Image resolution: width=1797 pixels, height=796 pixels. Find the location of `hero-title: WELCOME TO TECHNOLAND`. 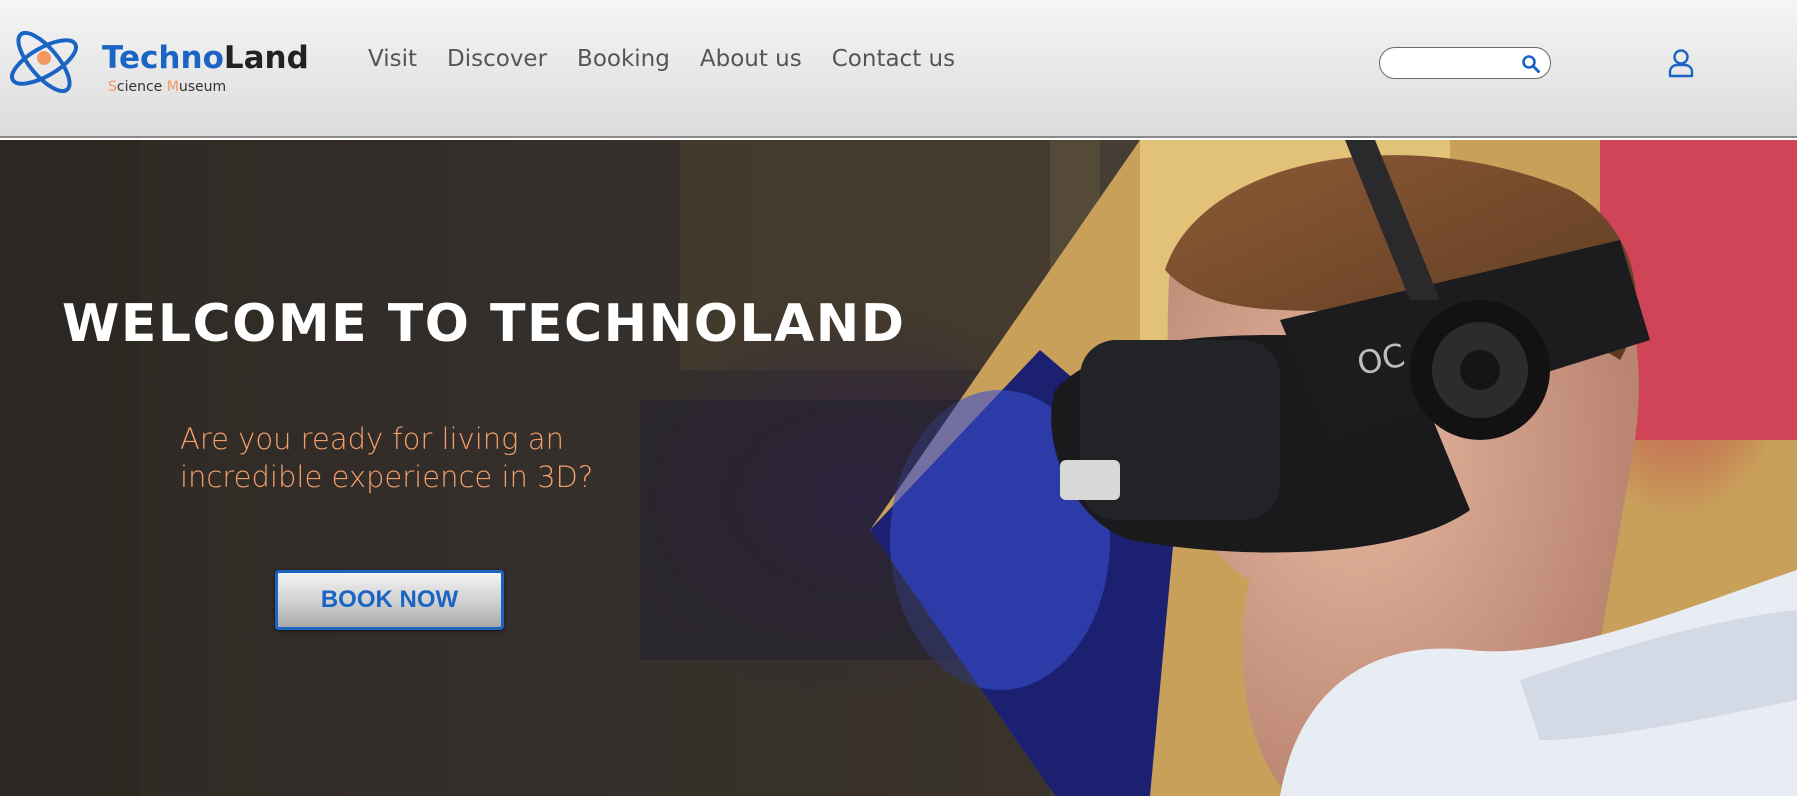

hero-title: WELCOME TO TECHNOLAND is located at coordinates (484, 324).